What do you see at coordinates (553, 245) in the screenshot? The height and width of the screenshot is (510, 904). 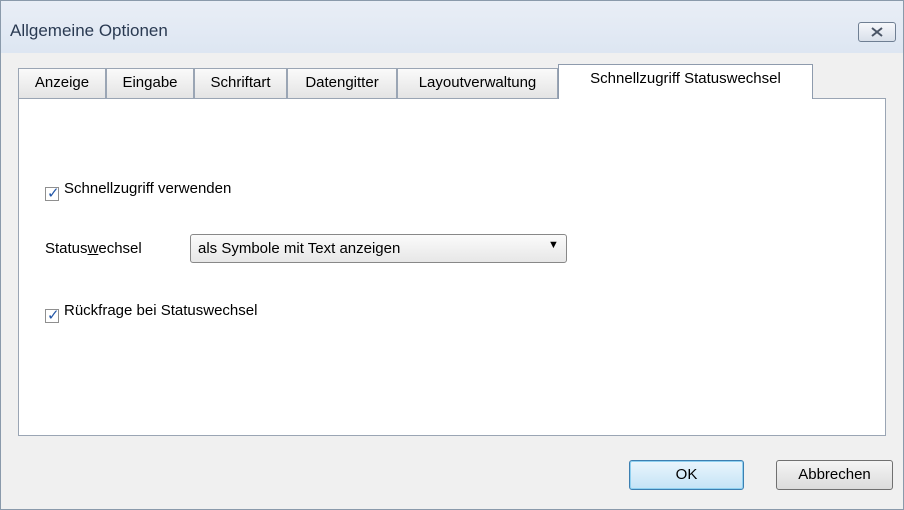 I see `chevron-down-icon: ▼` at bounding box center [553, 245].